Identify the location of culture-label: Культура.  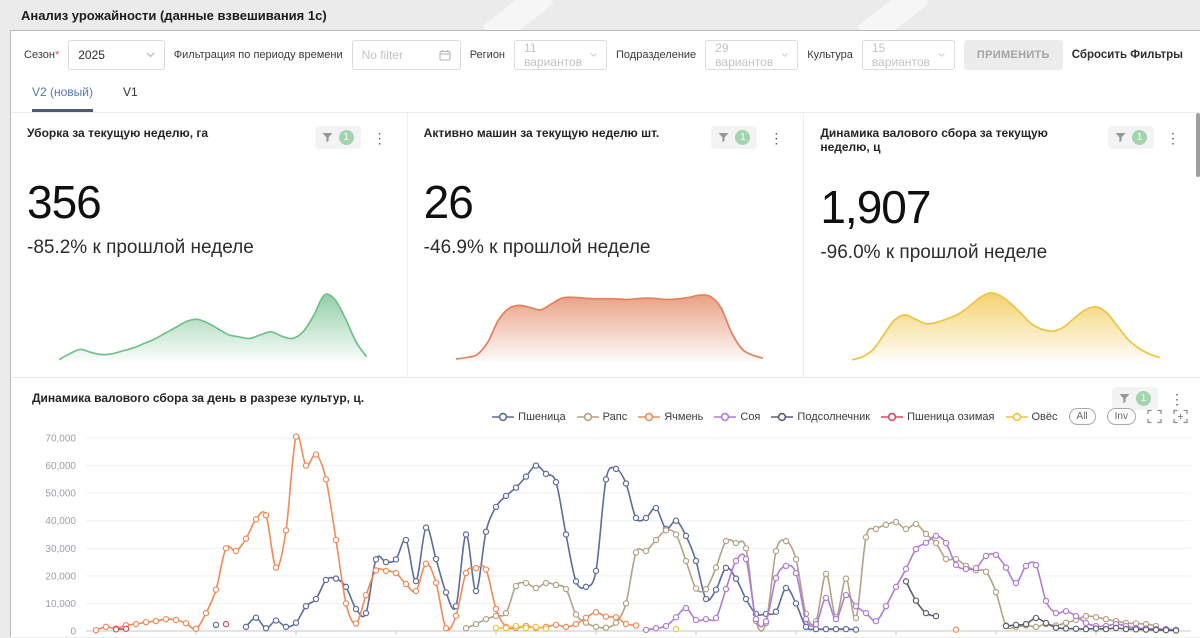
(830, 55).